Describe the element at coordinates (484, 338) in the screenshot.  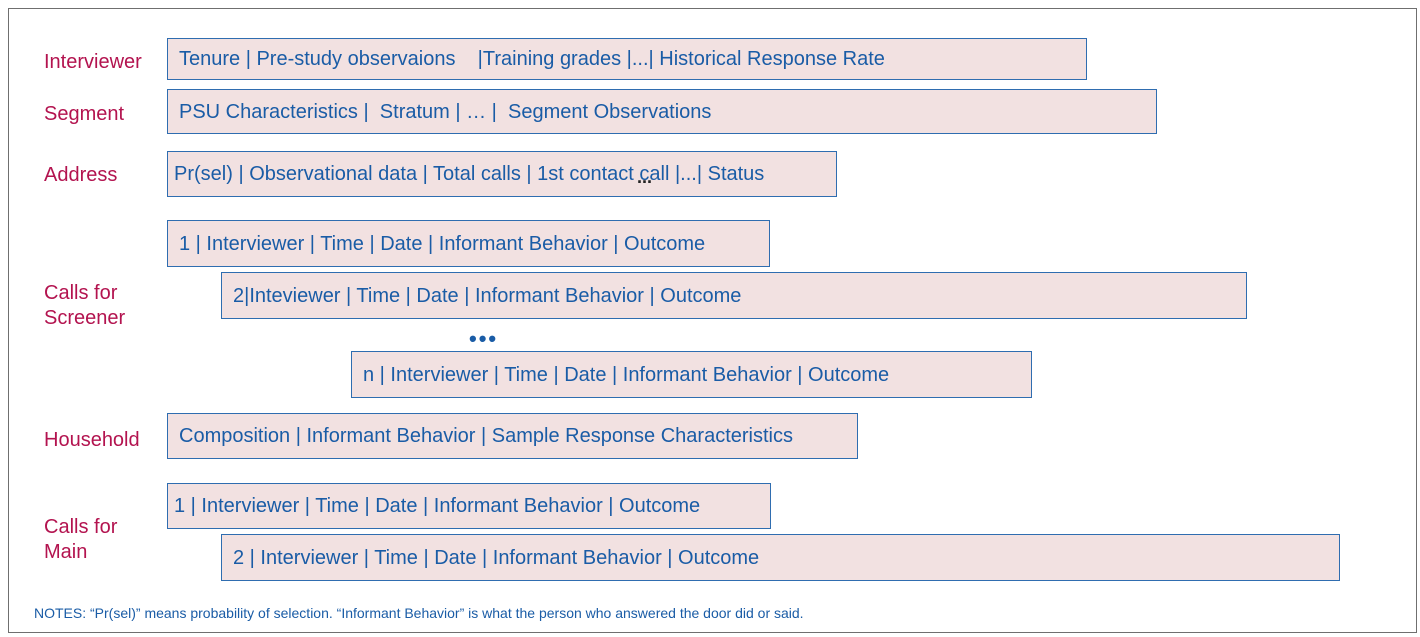
I see `screener-ellipsis: •••` at that location.